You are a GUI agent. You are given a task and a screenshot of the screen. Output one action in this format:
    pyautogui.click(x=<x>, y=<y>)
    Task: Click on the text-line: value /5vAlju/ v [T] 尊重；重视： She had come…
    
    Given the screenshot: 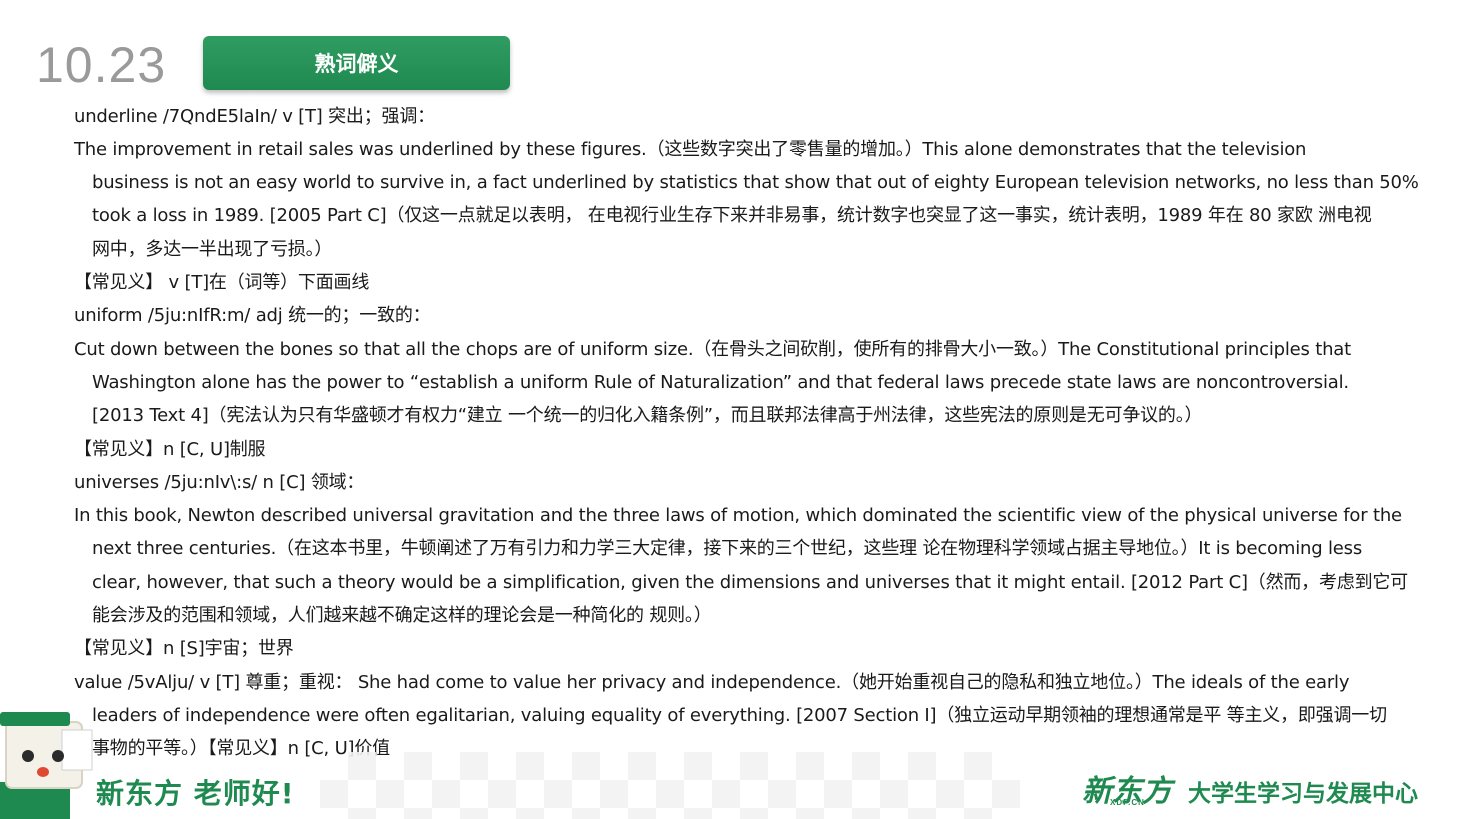 What is the action you would take?
    pyautogui.click(x=712, y=682)
    